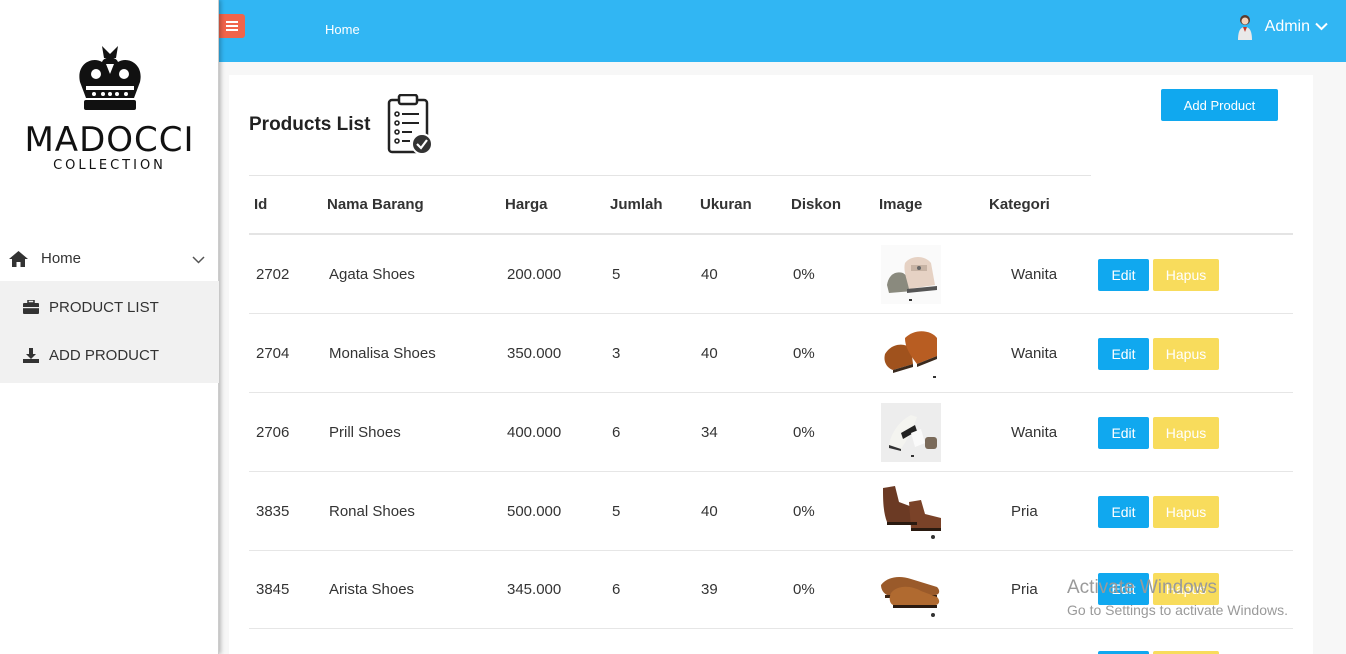  I want to click on crown-logo-icon, so click(109, 78).